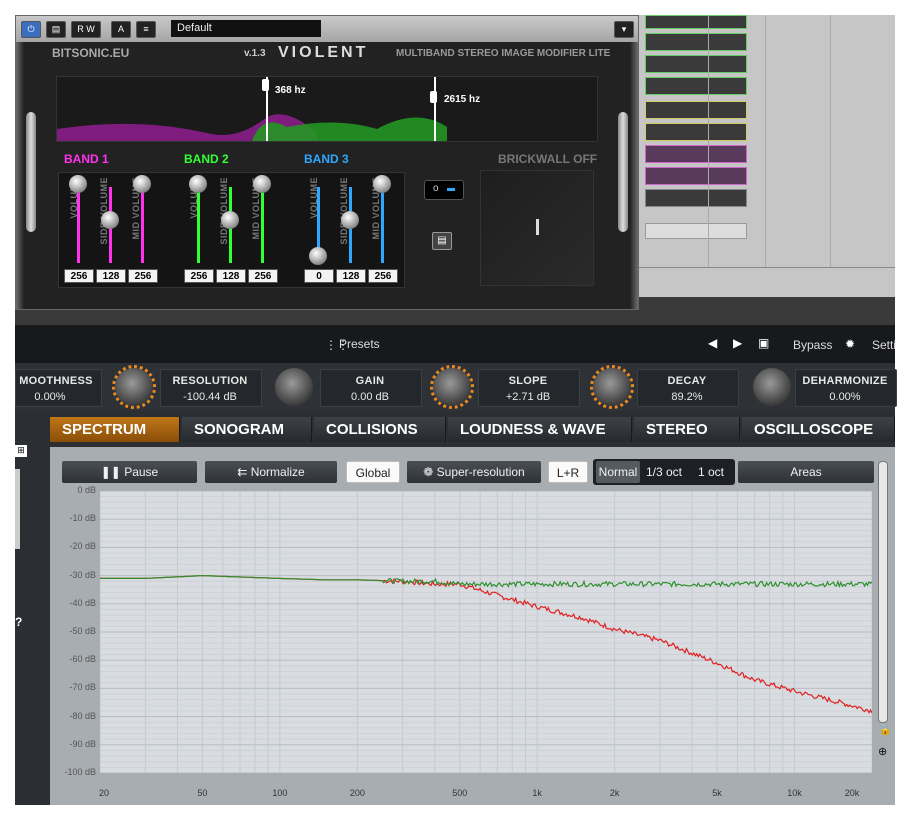 The height and width of the screenshot is (832, 922). What do you see at coordinates (198, 184) in the screenshot?
I see `band-2-volume-fader` at bounding box center [198, 184].